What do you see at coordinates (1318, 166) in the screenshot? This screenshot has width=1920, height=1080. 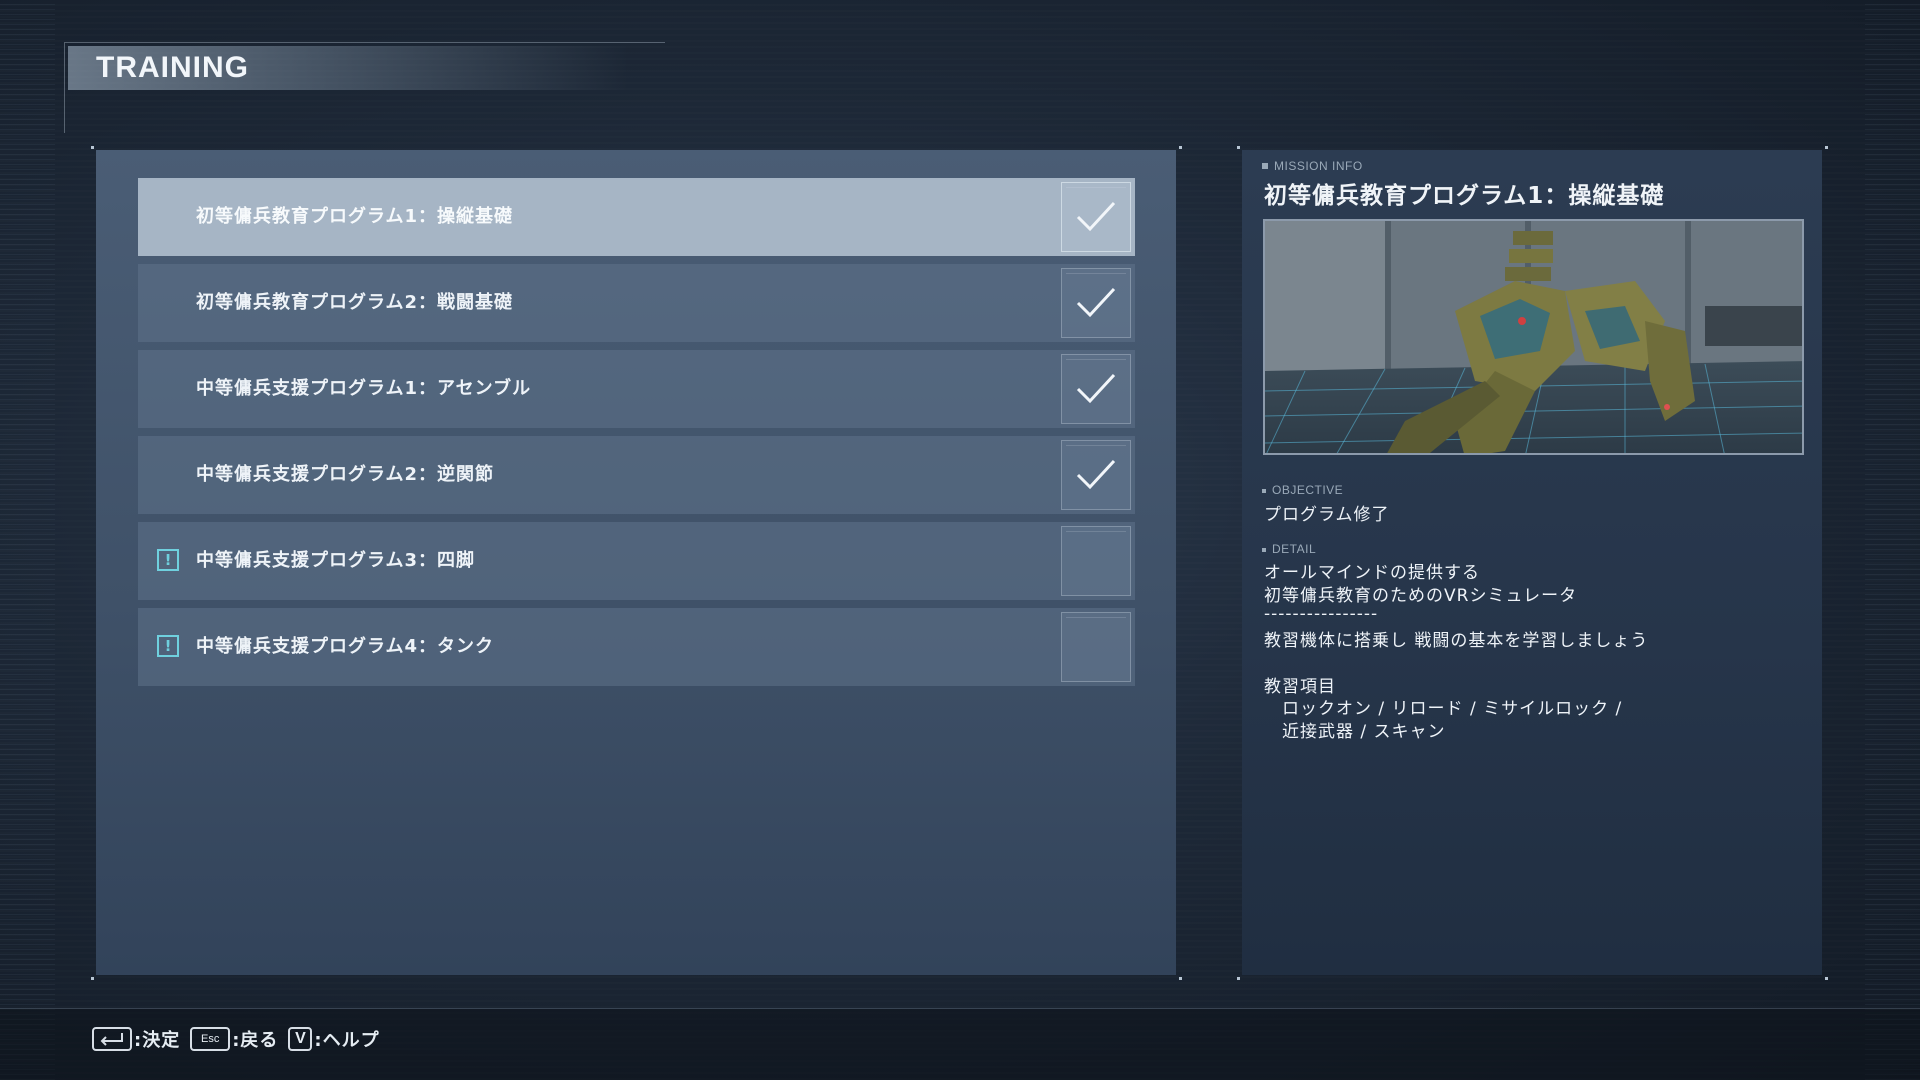 I see `mission-info-header-label: MISSION INFO` at bounding box center [1318, 166].